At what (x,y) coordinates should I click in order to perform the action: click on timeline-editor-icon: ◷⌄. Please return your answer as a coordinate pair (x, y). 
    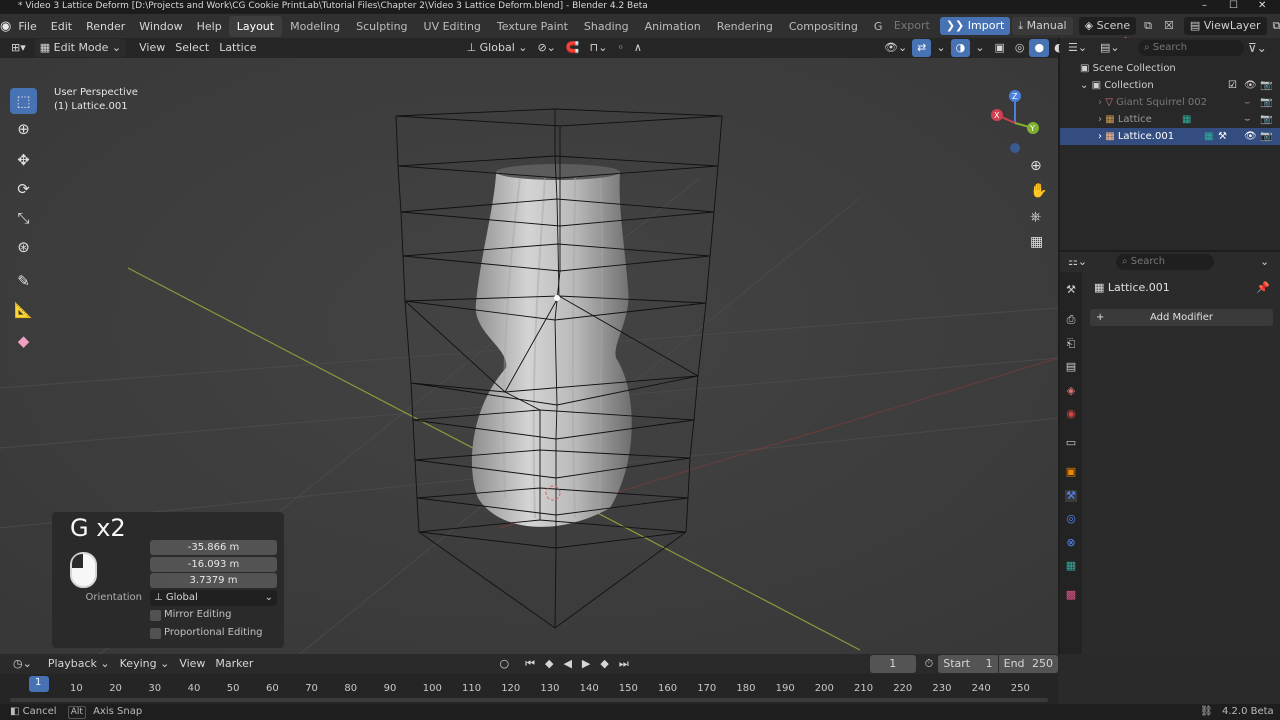
    Looking at the image, I should click on (22, 664).